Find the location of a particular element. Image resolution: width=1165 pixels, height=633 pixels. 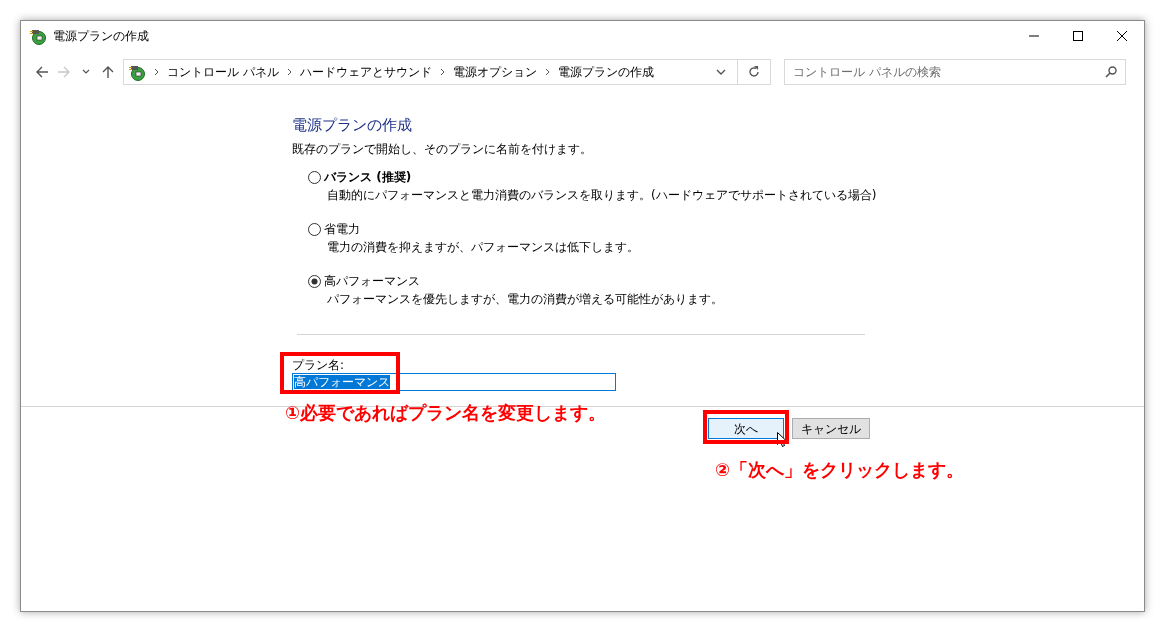

back-arrow-icon is located at coordinates (42, 72).